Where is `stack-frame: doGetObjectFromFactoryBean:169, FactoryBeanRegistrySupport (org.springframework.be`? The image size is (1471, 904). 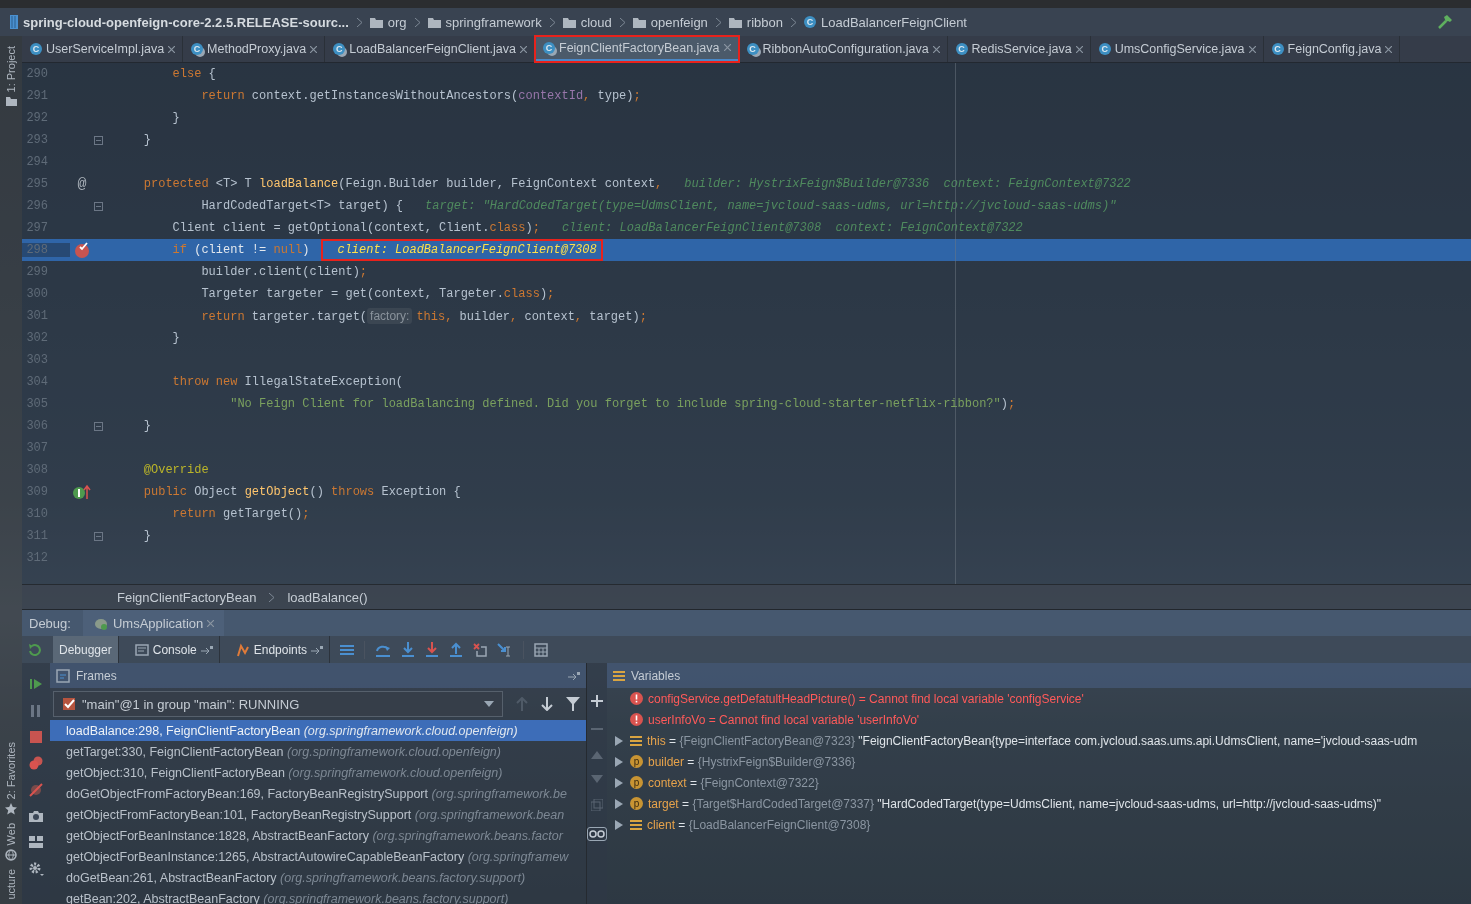 stack-frame: doGetObjectFromFactoryBean:169, FactoryBeanRegistrySupport (org.springframework.be is located at coordinates (318, 793).